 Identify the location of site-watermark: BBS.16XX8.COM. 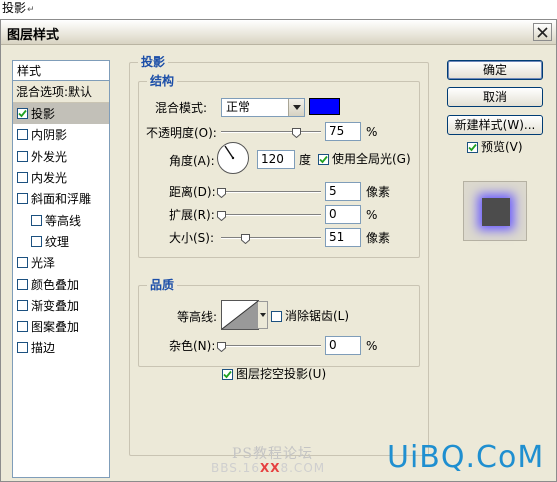
(268, 468).